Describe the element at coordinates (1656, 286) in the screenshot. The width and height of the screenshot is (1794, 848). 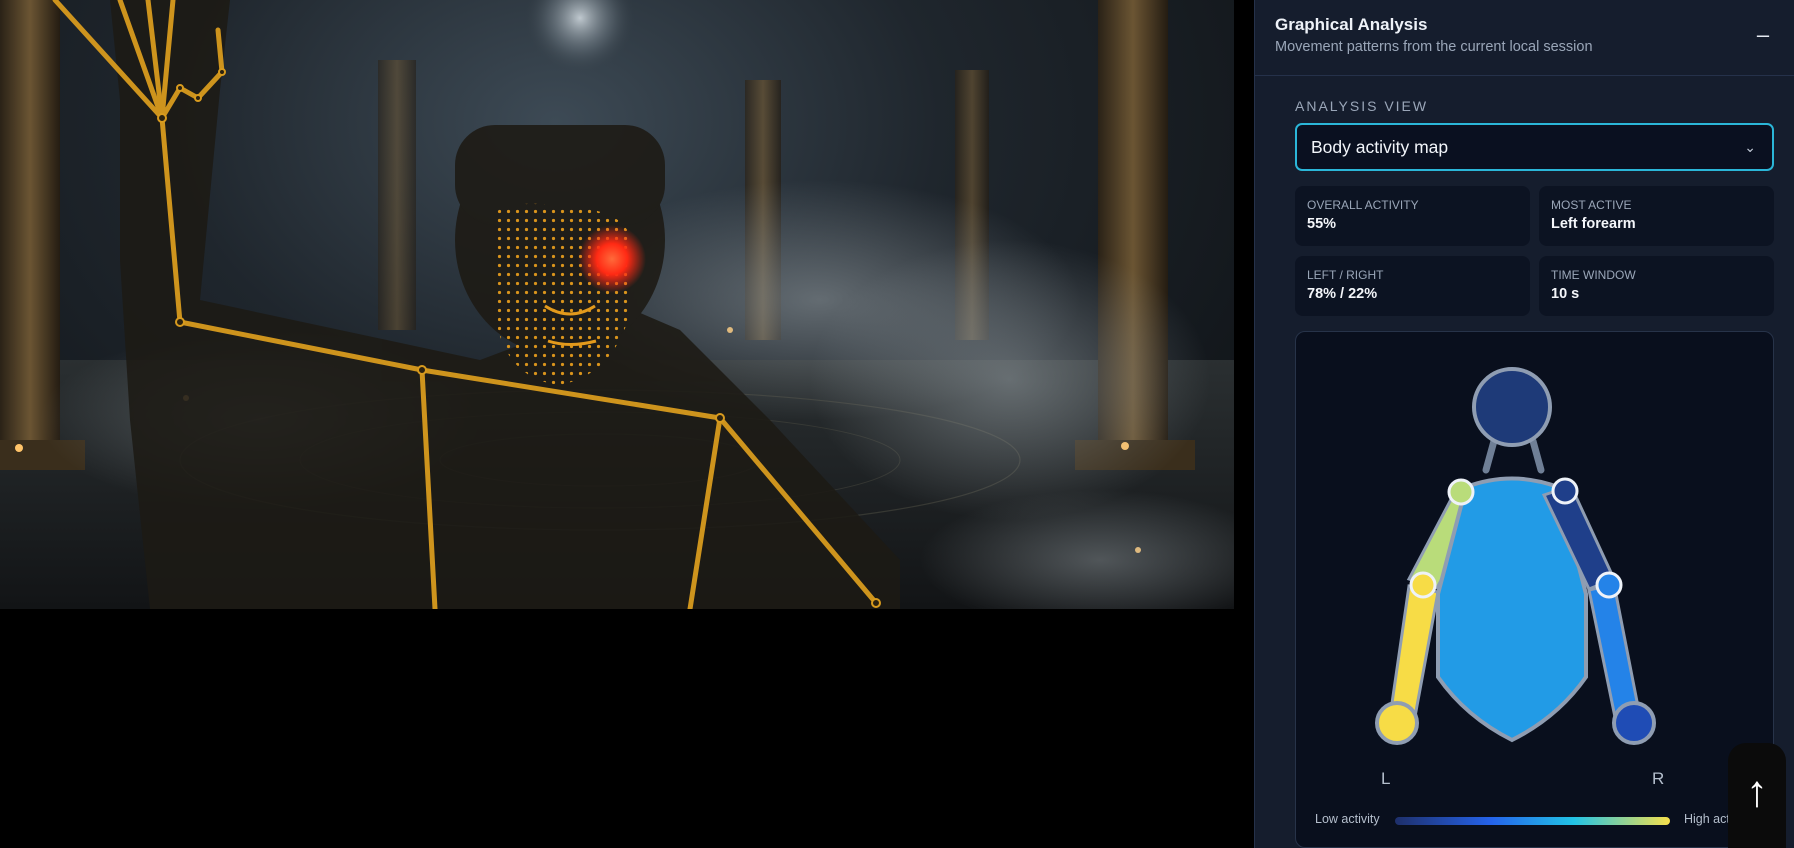
I see `stat-card-time-window: TIME WINDOW 10 s` at that location.